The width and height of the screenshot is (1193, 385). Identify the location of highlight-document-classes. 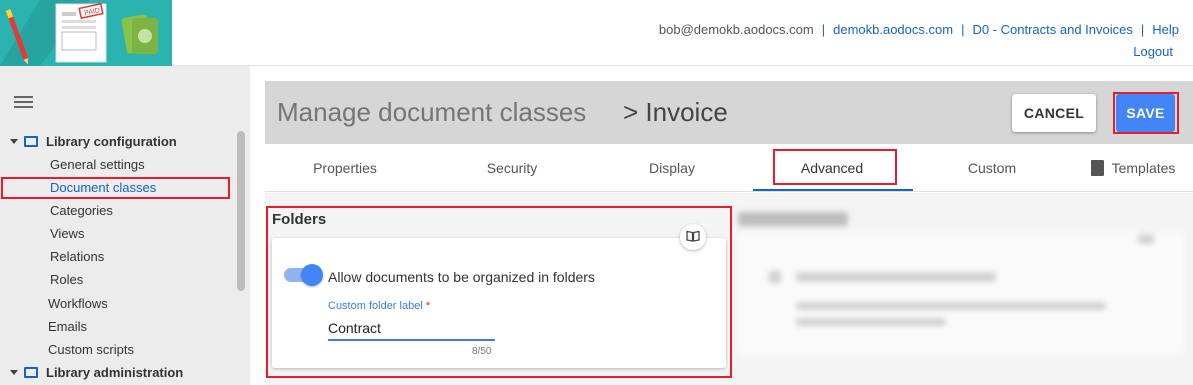
(115, 188).